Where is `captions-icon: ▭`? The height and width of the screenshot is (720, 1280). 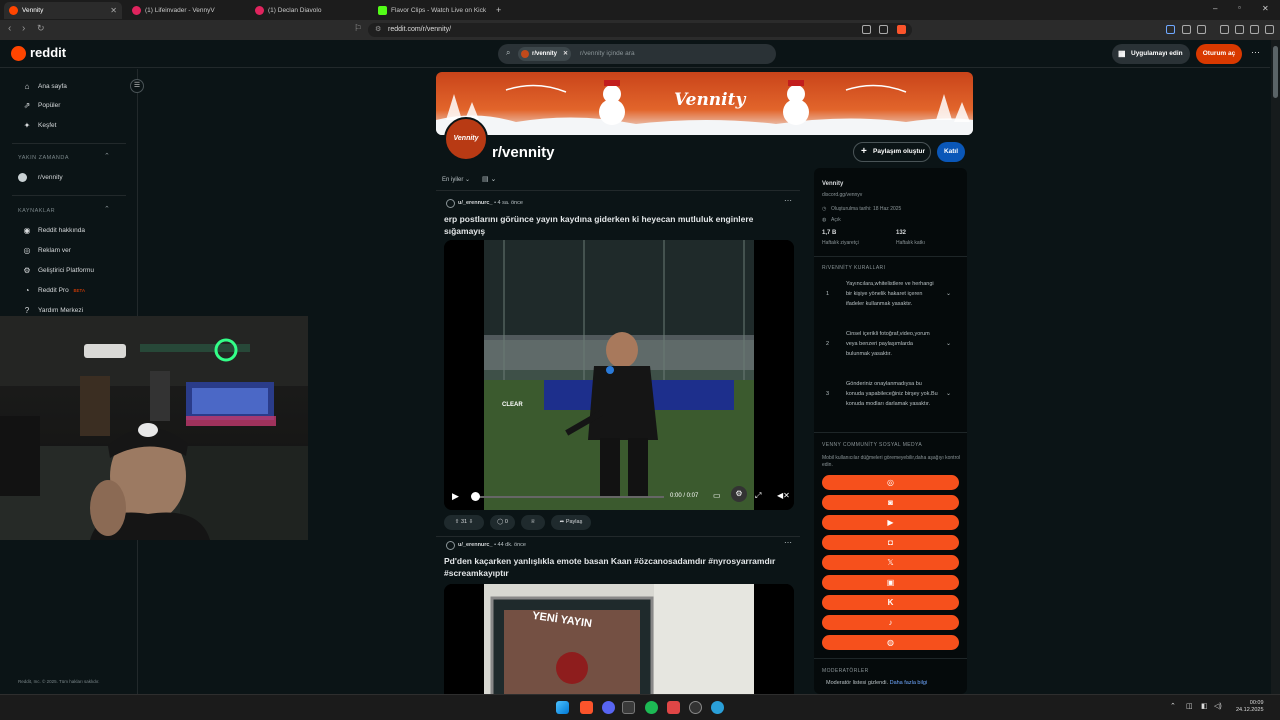 captions-icon: ▭ is located at coordinates (717, 495).